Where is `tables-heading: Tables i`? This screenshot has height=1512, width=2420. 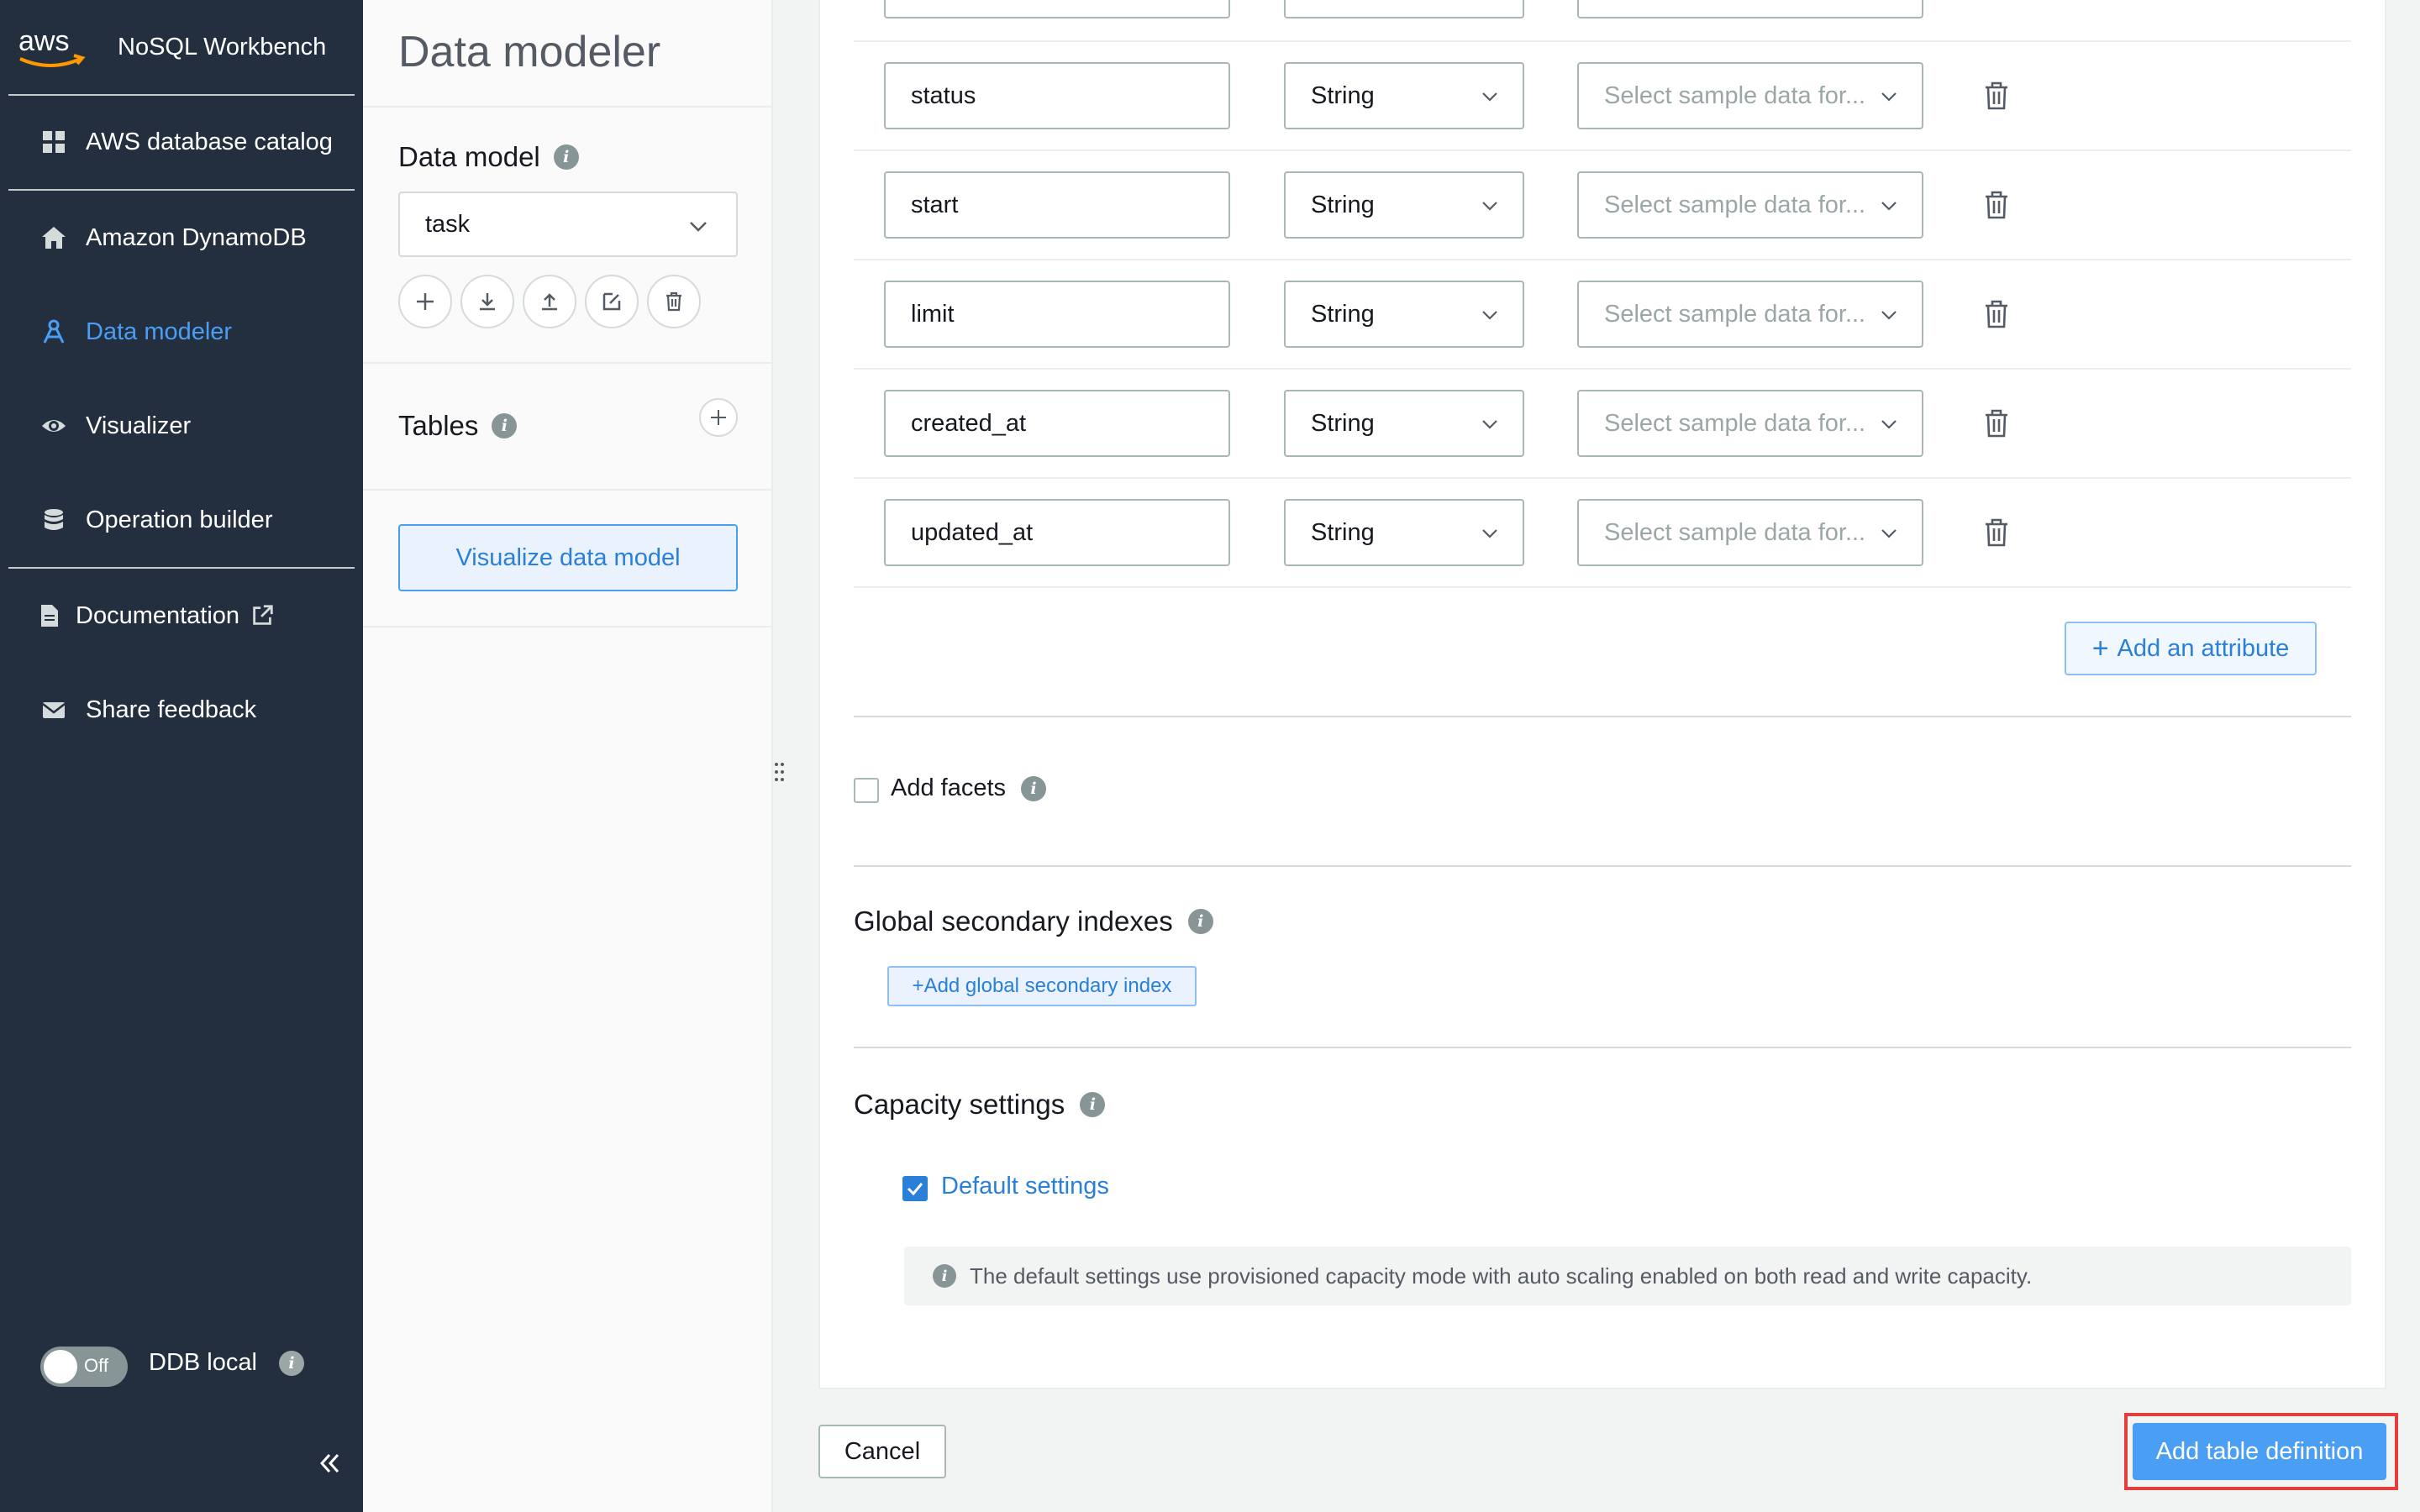 tables-heading: Tables i is located at coordinates (458, 426).